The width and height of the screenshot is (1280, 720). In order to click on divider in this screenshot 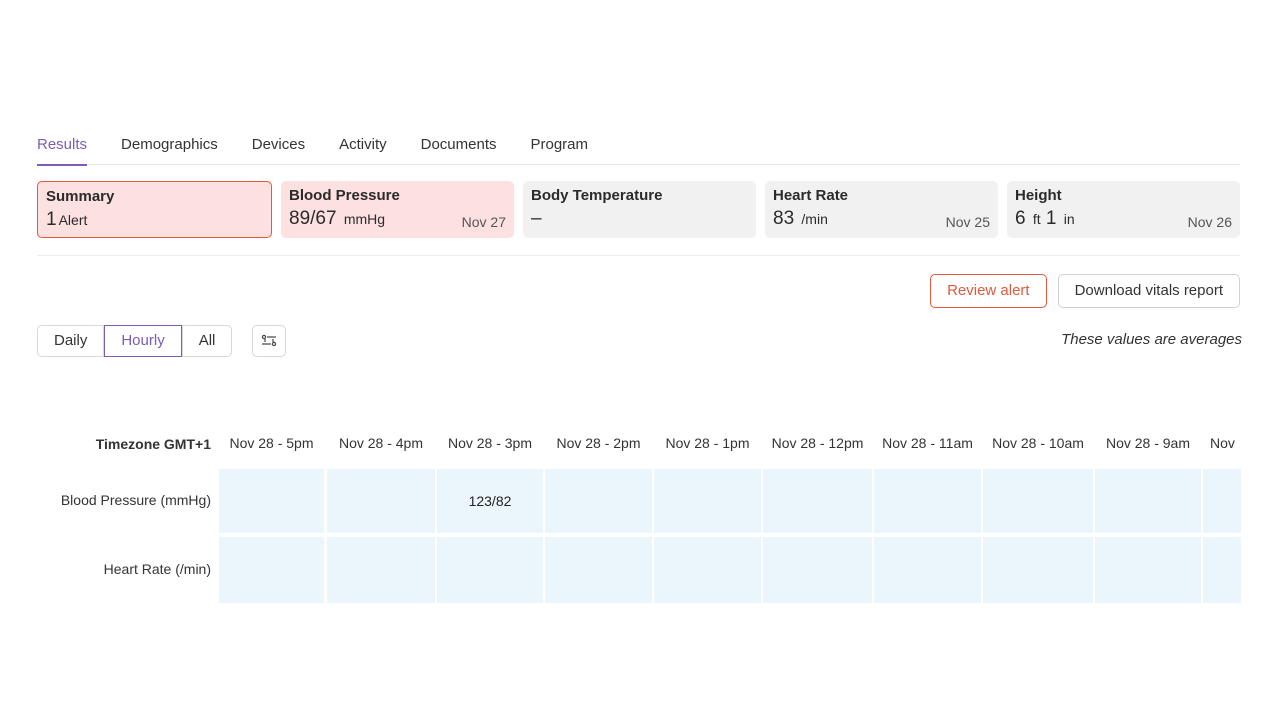, I will do `click(638, 255)`.